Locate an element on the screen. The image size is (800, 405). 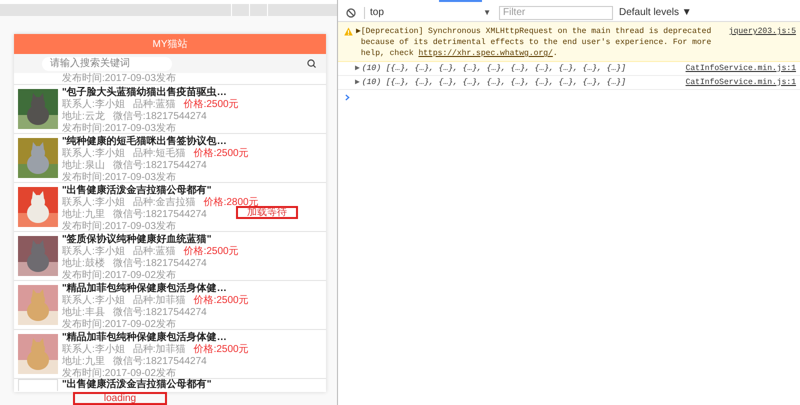
listing-item: "包子脸大头蓝猫幼猫出售疫苗驱虫… 联系人:李小姐 品种:蓝猫 价格:2500元 地址:云龙 微信号:18217544274 发布时间:2017-09-03发布 is located at coordinates (170, 109).